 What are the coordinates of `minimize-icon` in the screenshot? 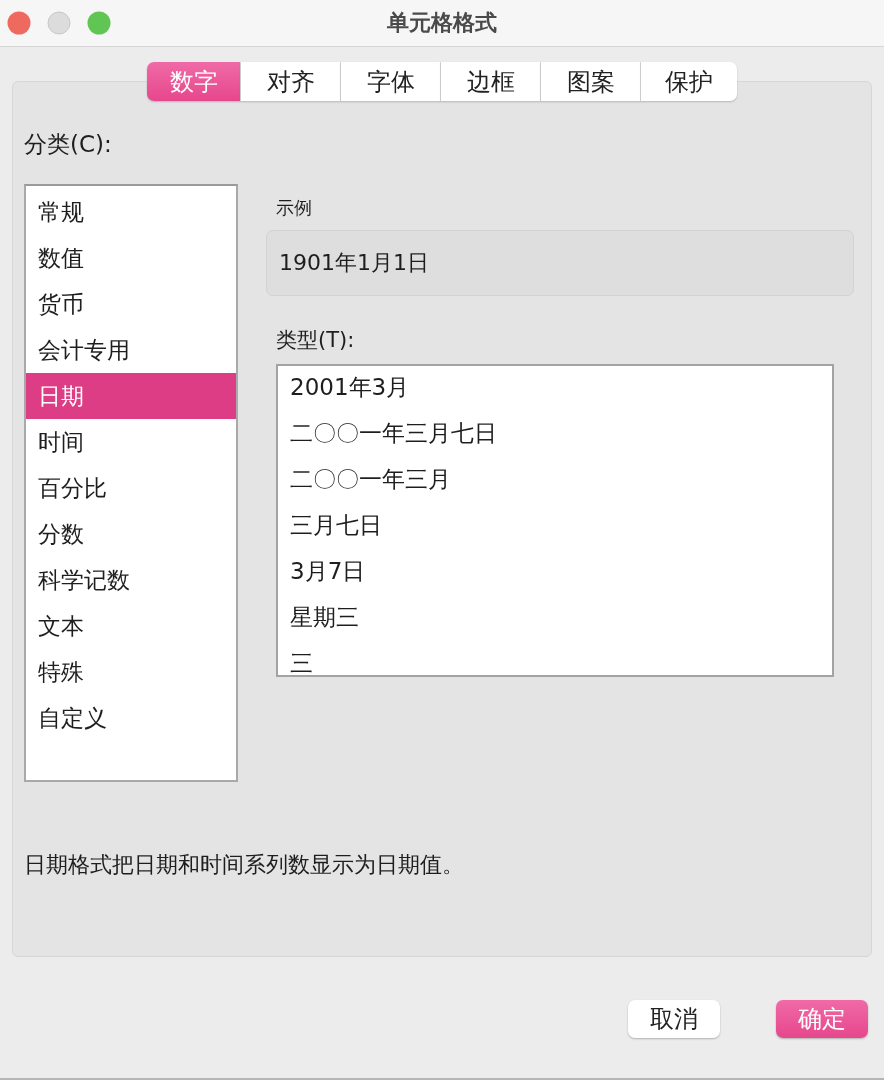 It's located at (59, 23).